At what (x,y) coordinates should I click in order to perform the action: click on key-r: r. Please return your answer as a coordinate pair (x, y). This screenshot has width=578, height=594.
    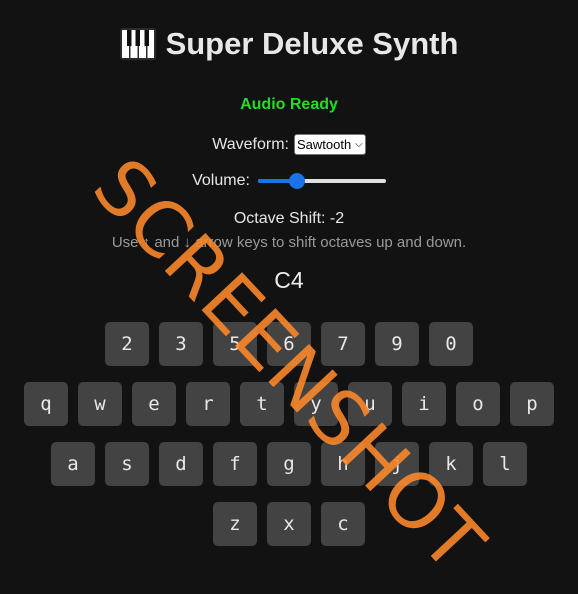
    Looking at the image, I should click on (208, 404).